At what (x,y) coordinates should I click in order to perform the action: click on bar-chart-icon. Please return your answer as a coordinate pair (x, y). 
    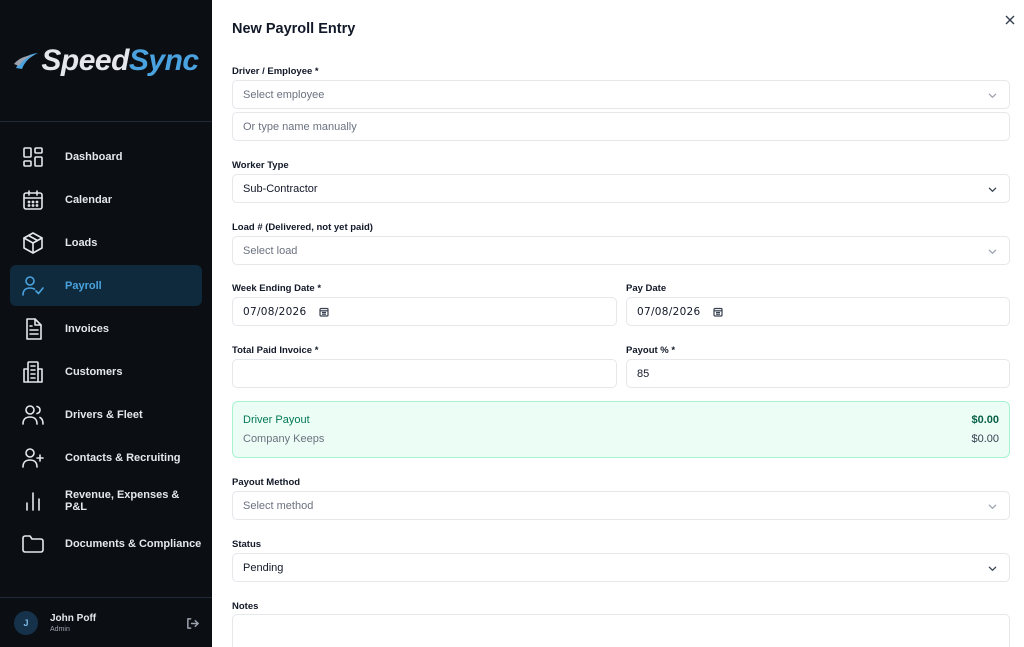
    Looking at the image, I should click on (33, 501).